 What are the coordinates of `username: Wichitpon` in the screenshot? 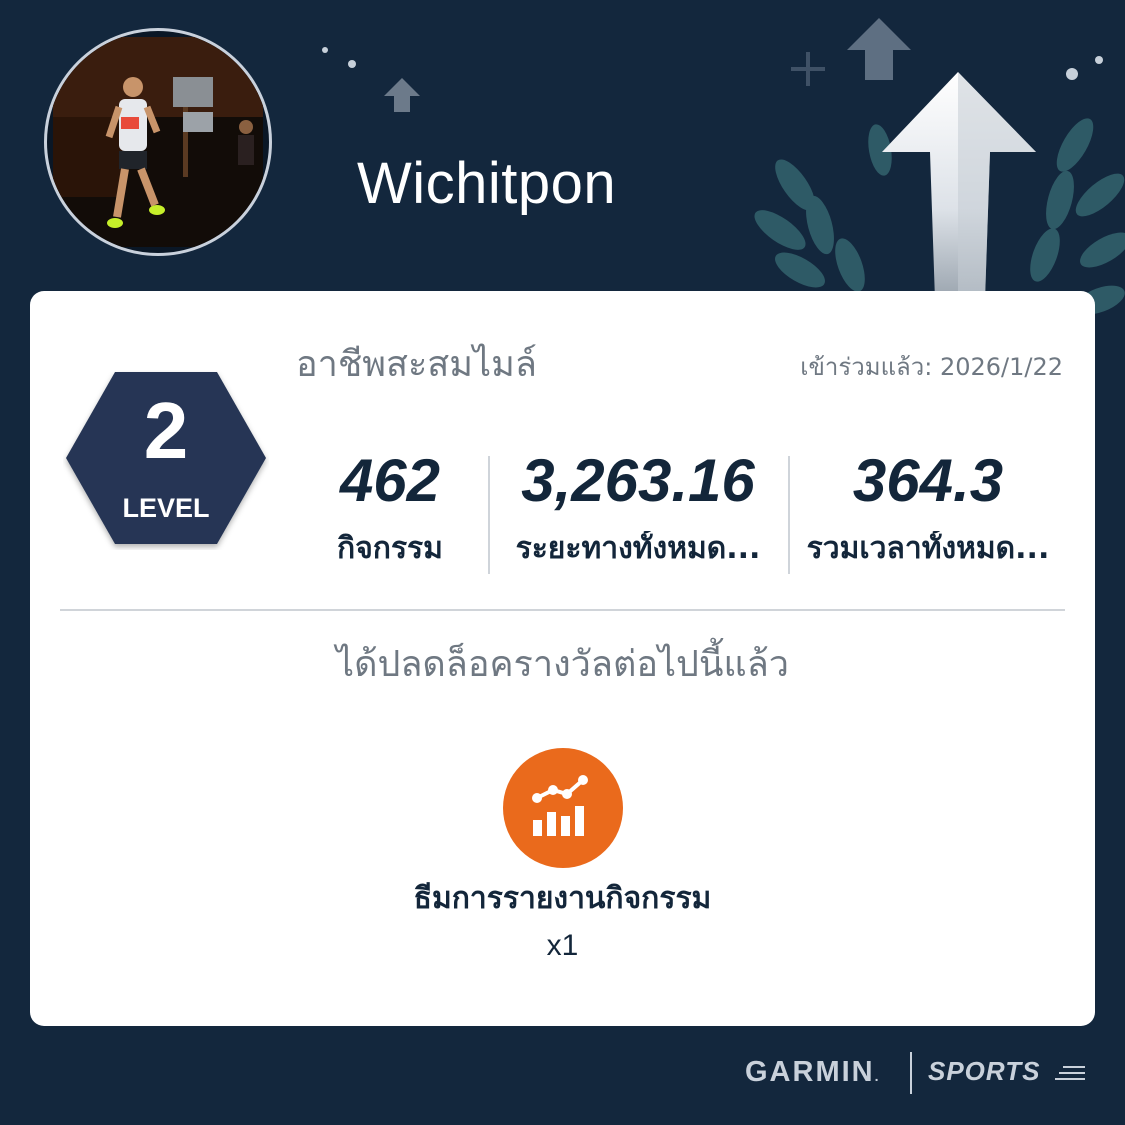 It's located at (487, 183).